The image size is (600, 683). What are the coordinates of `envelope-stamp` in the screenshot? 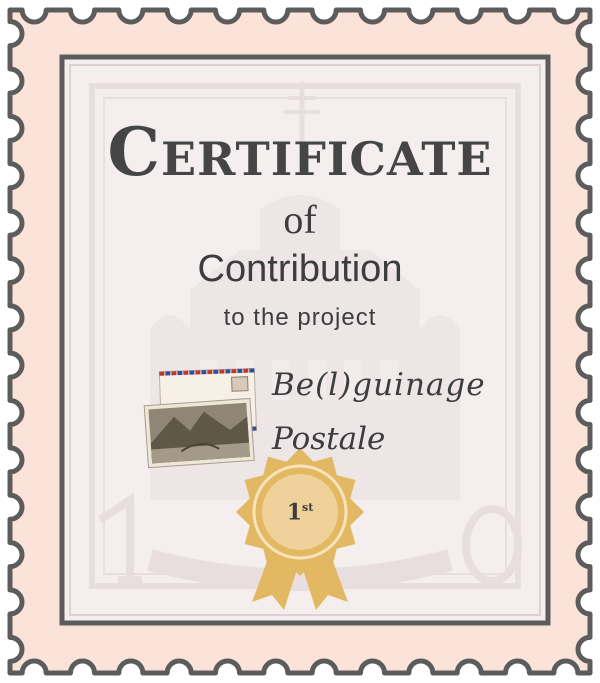 It's located at (240, 384).